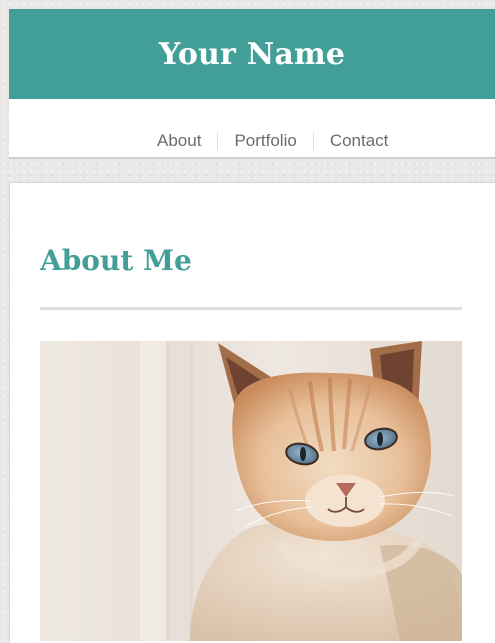 The width and height of the screenshot is (495, 643). I want to click on nav-link-portfolio: Portfolio, so click(265, 141).